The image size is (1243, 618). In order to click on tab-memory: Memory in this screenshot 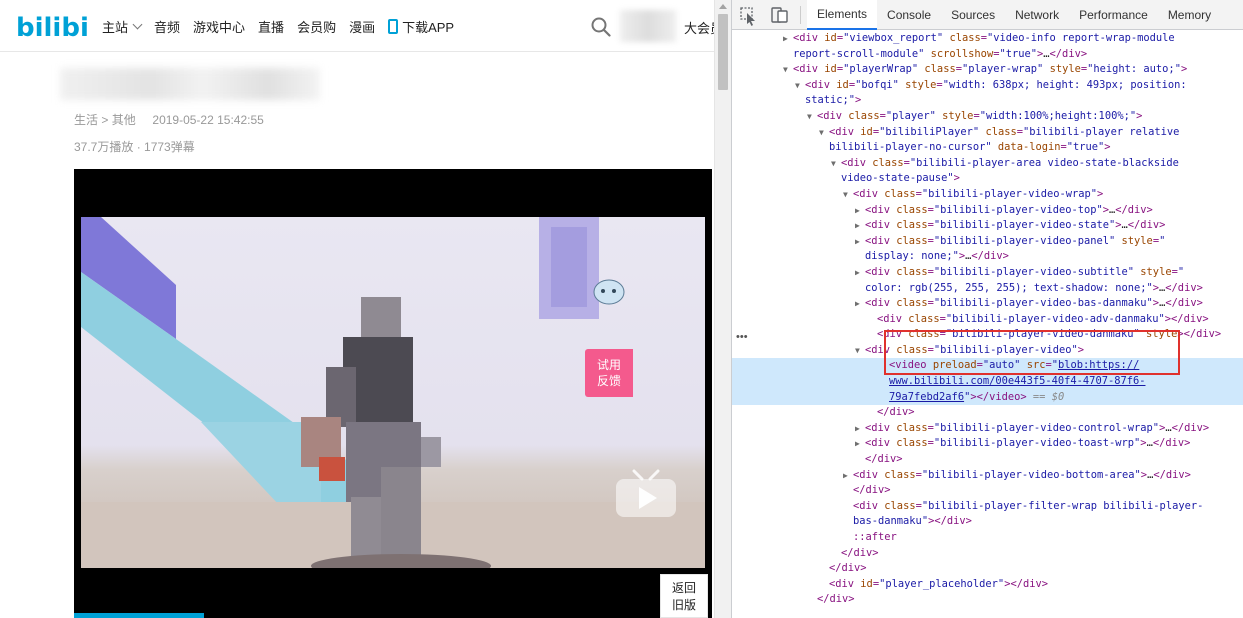, I will do `click(1189, 15)`.